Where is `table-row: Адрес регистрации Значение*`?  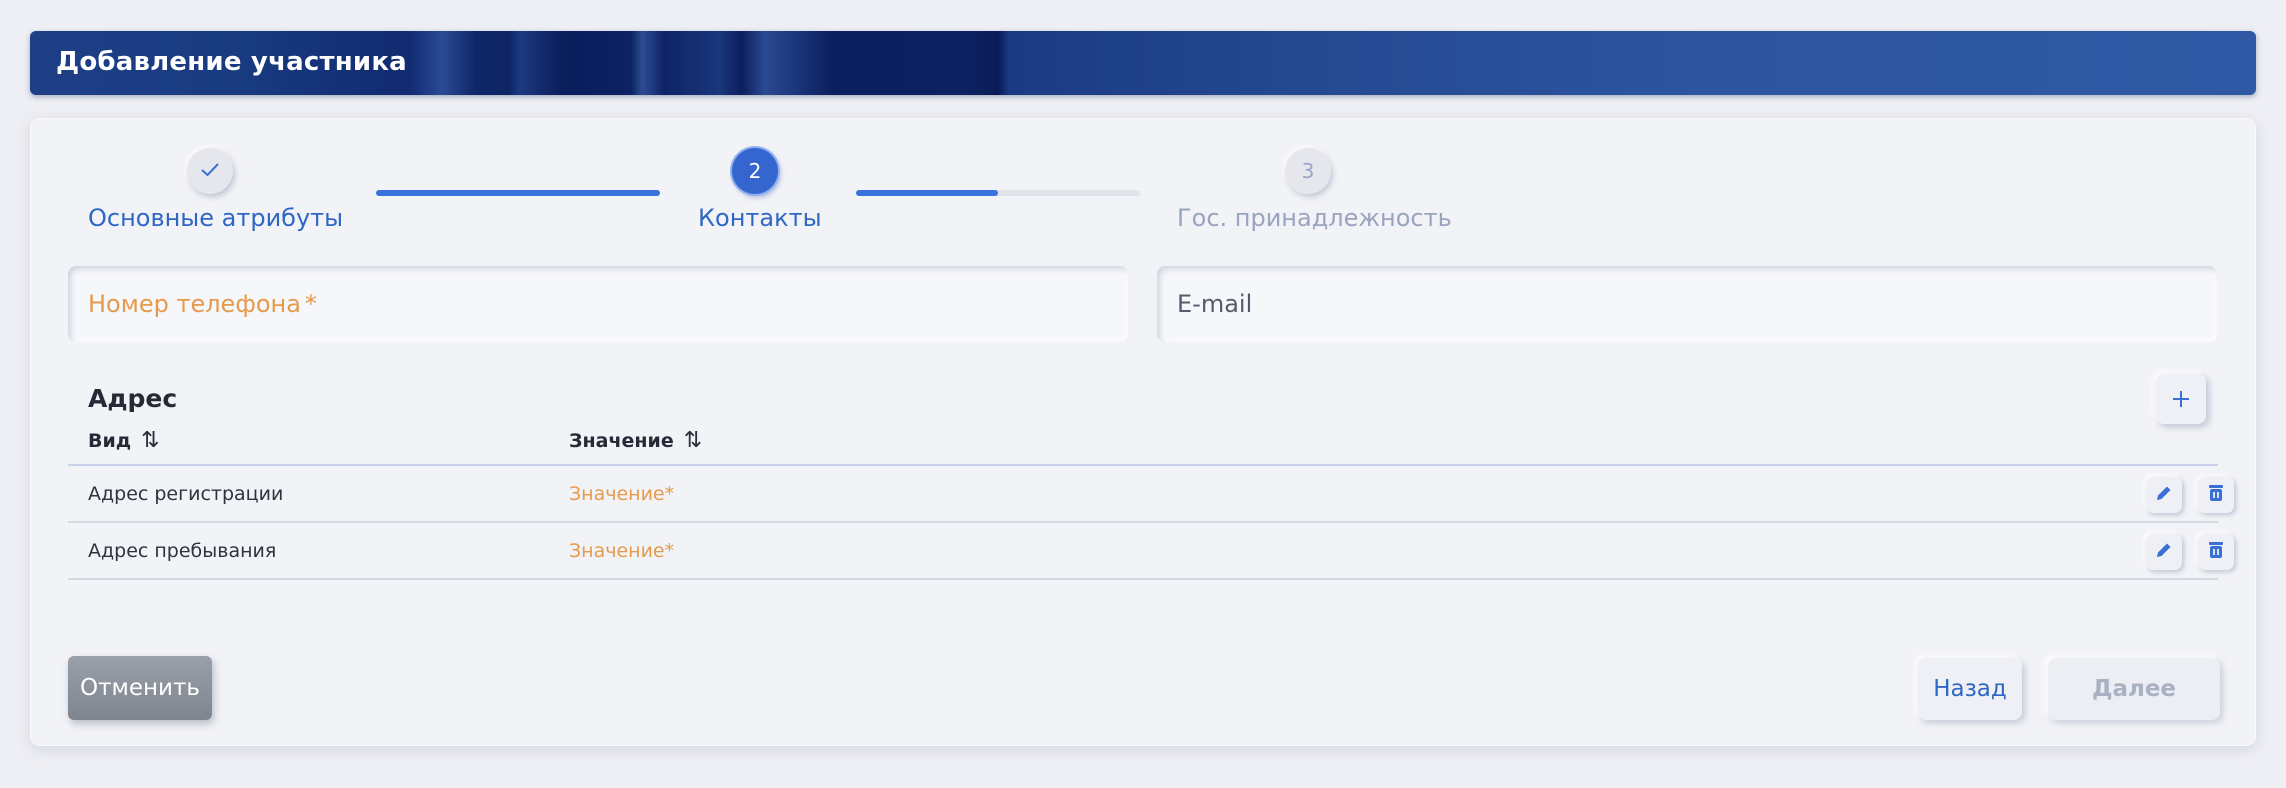
table-row: Адрес регистрации Значение* is located at coordinates (1151, 494).